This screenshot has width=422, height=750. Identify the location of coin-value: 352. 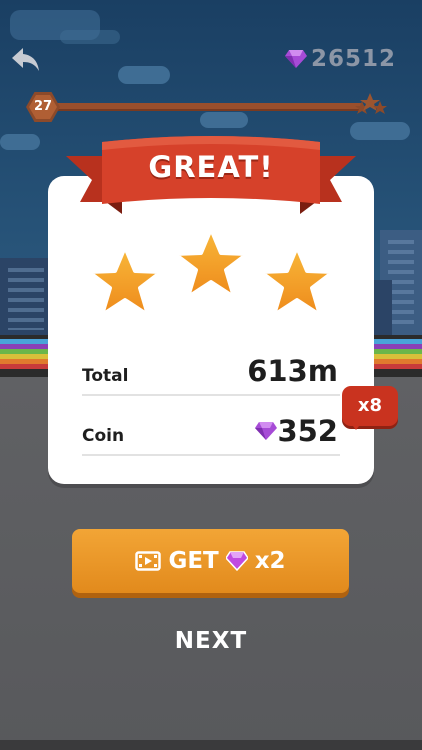
(307, 431).